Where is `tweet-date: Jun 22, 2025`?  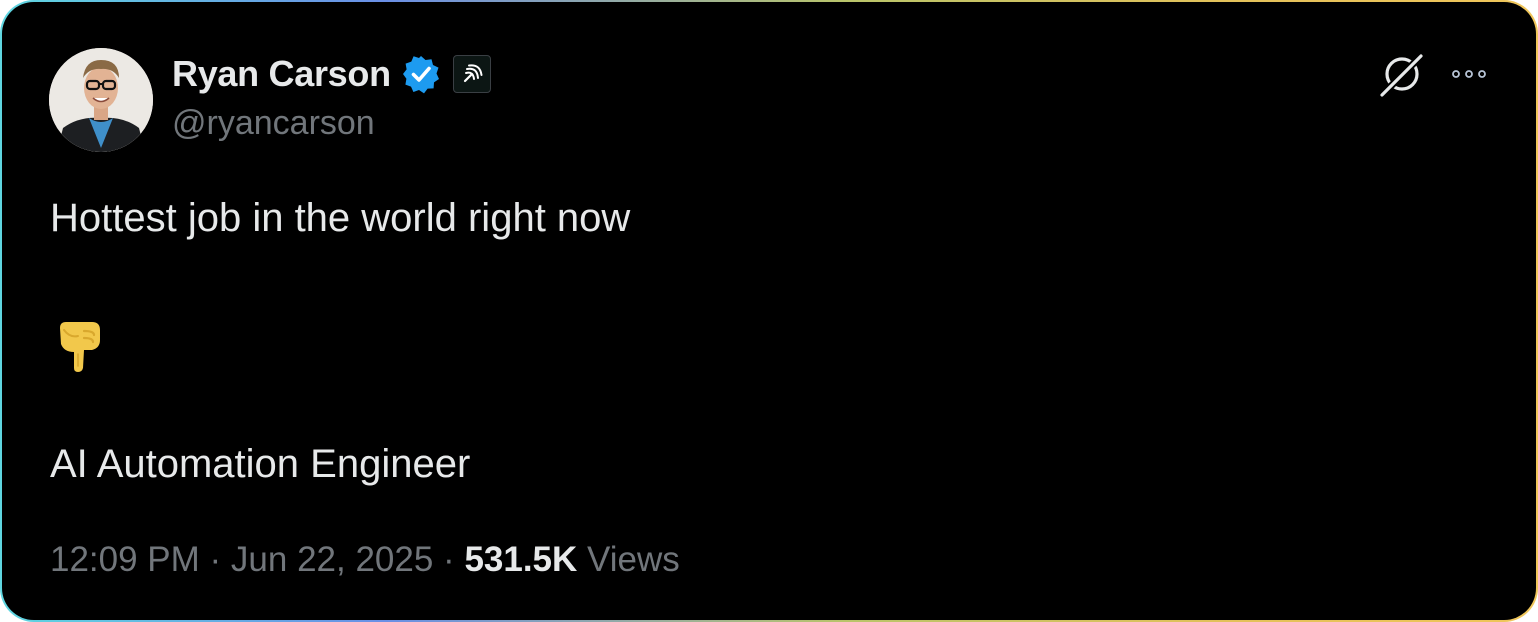
tweet-date: Jun 22, 2025 is located at coordinates (332, 559).